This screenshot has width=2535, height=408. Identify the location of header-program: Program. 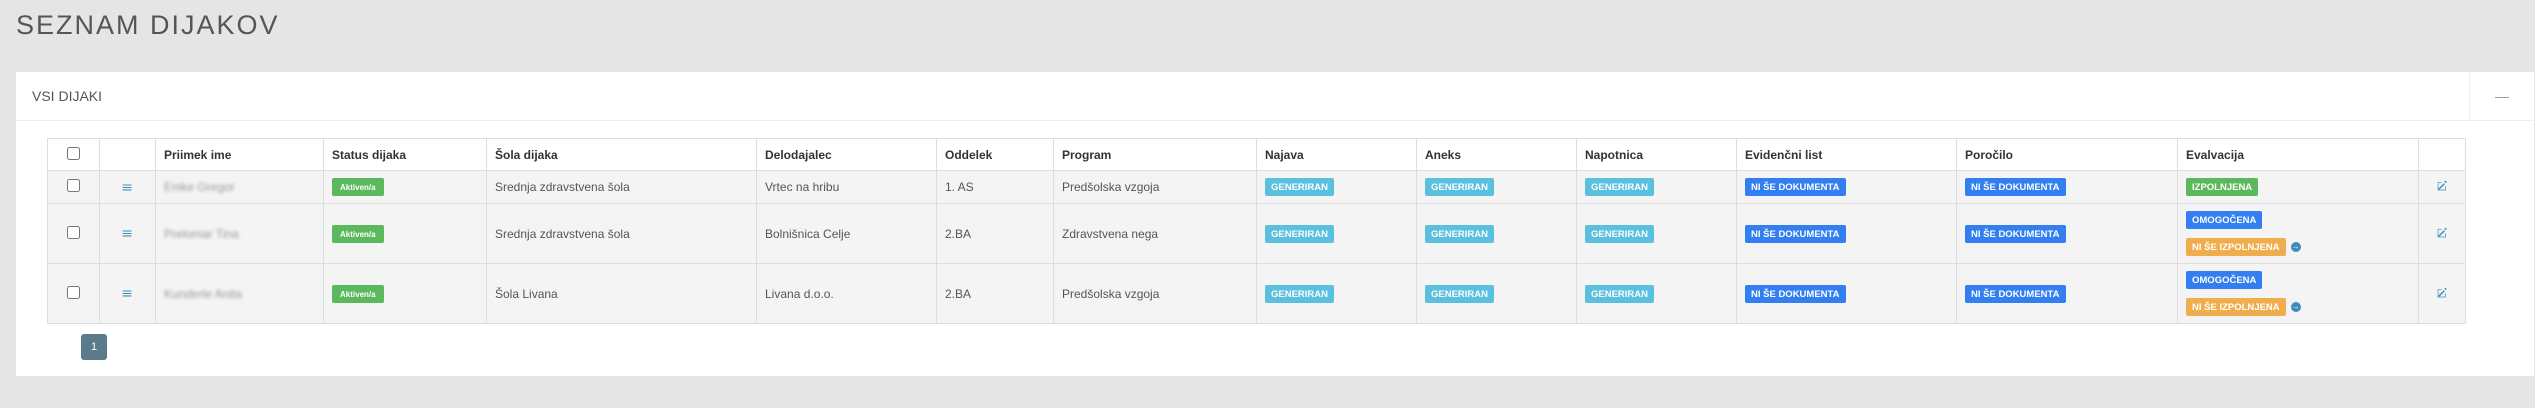
(1155, 154).